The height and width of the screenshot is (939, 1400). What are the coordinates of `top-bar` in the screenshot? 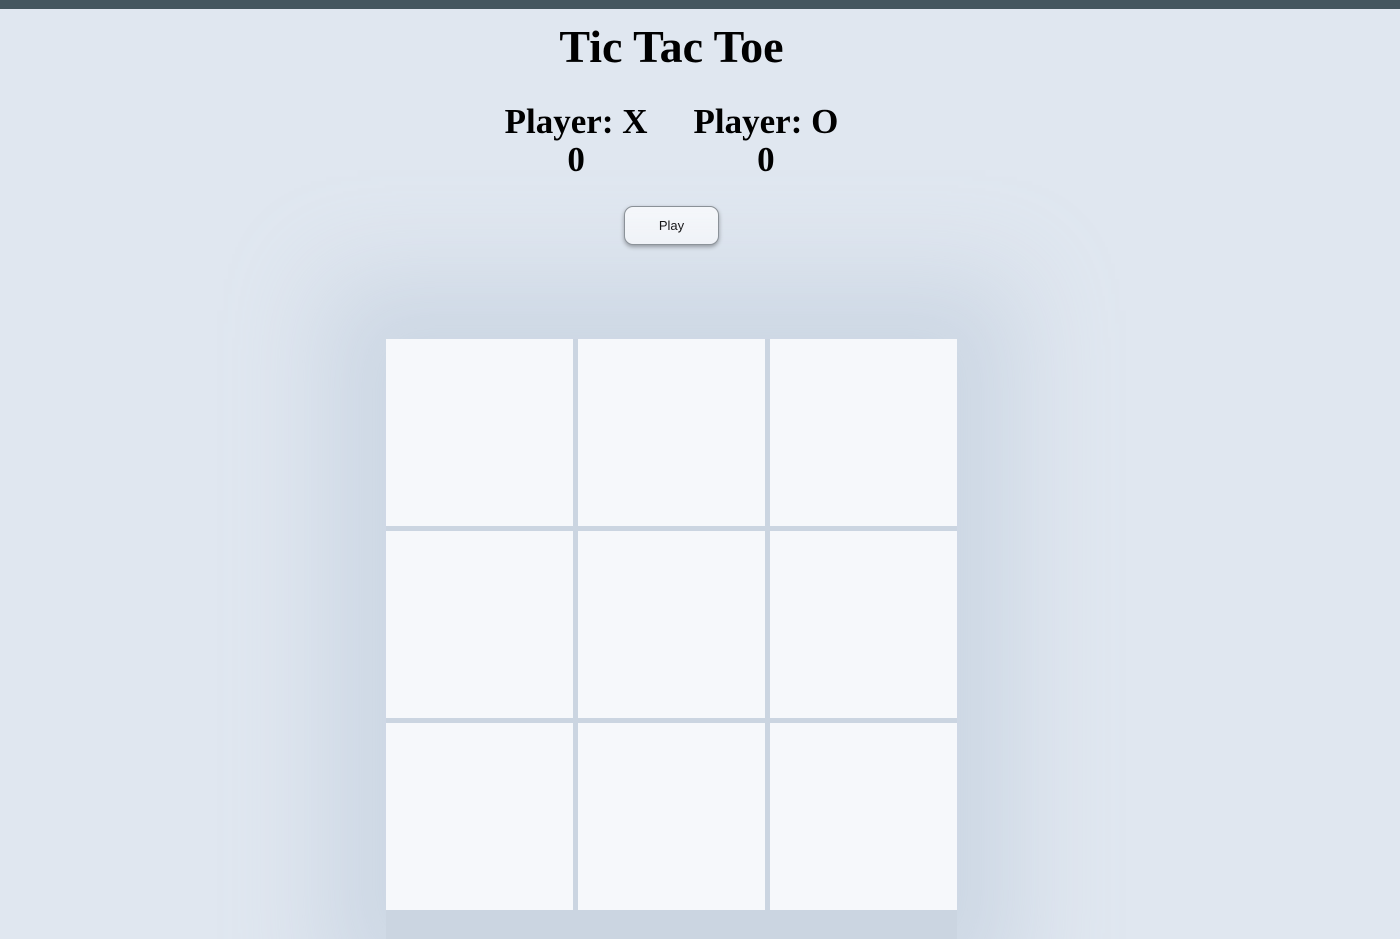 It's located at (700, 4).